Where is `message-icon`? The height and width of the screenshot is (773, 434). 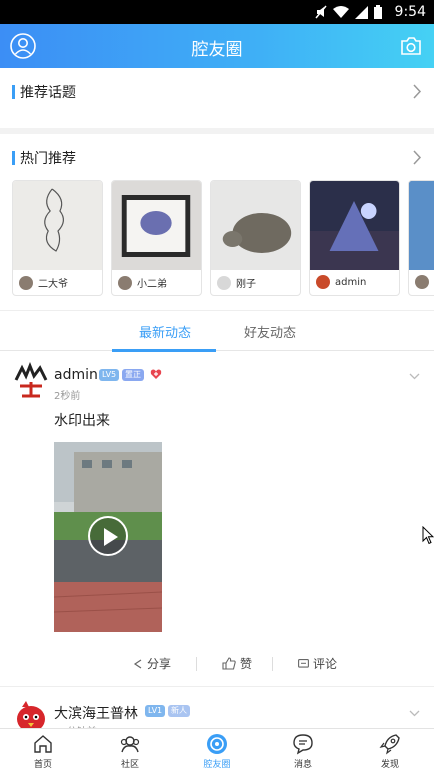
message-icon is located at coordinates (303, 744).